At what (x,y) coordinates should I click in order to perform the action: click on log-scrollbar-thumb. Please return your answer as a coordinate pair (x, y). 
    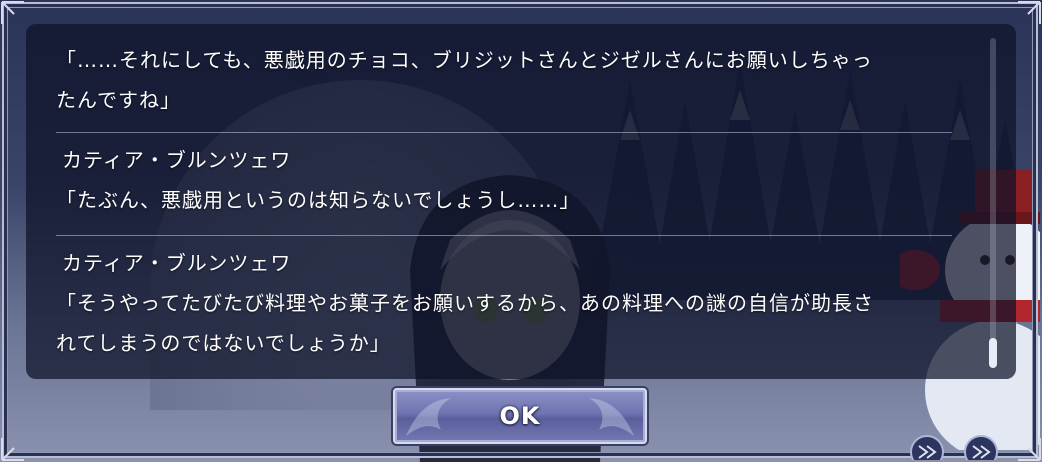
    Looking at the image, I should click on (993, 353).